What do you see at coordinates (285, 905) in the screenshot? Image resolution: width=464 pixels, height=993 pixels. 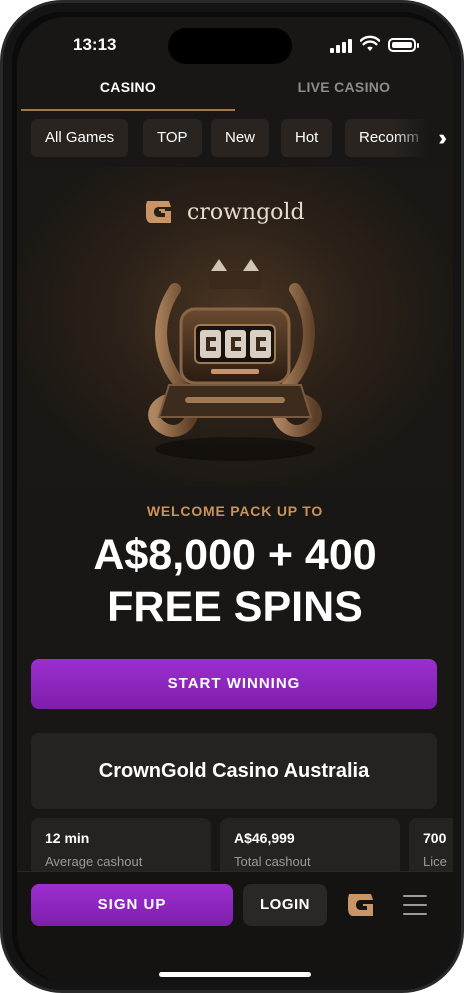 I see `login-button: LOGIN` at bounding box center [285, 905].